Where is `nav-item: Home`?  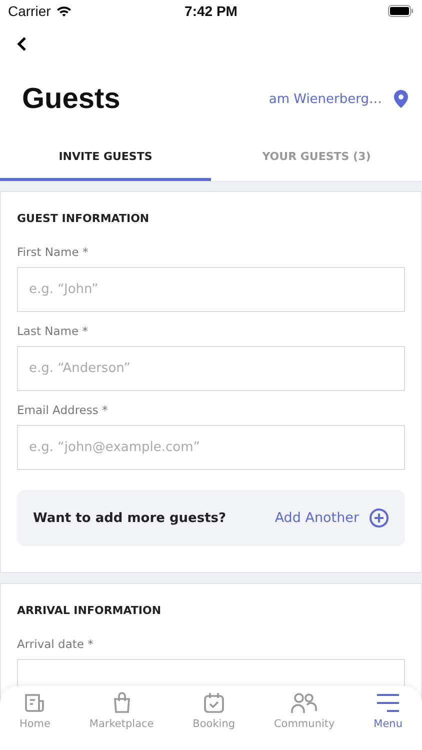
nav-item: Home is located at coordinates (34, 721).